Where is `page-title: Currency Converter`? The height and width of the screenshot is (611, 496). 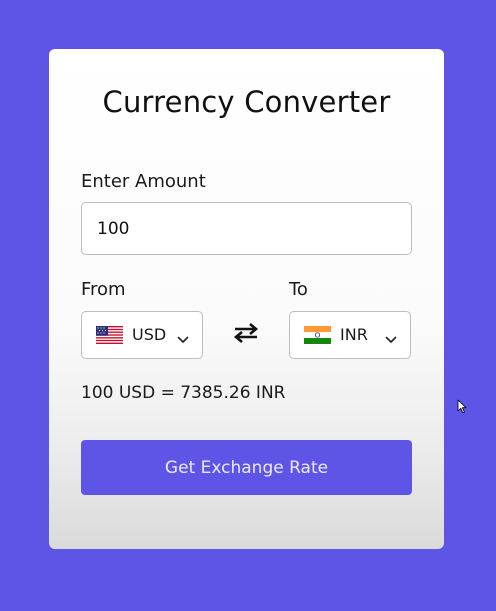 page-title: Currency Converter is located at coordinates (246, 102).